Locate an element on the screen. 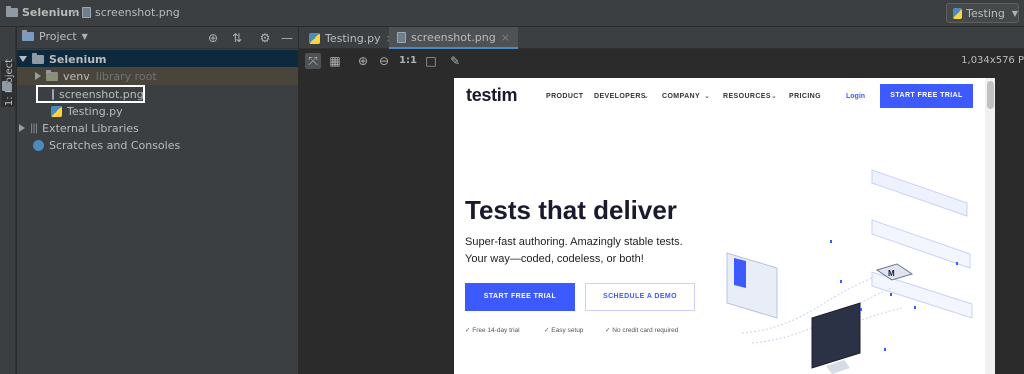  collapse-all-icon: ⇅ is located at coordinates (237, 38).